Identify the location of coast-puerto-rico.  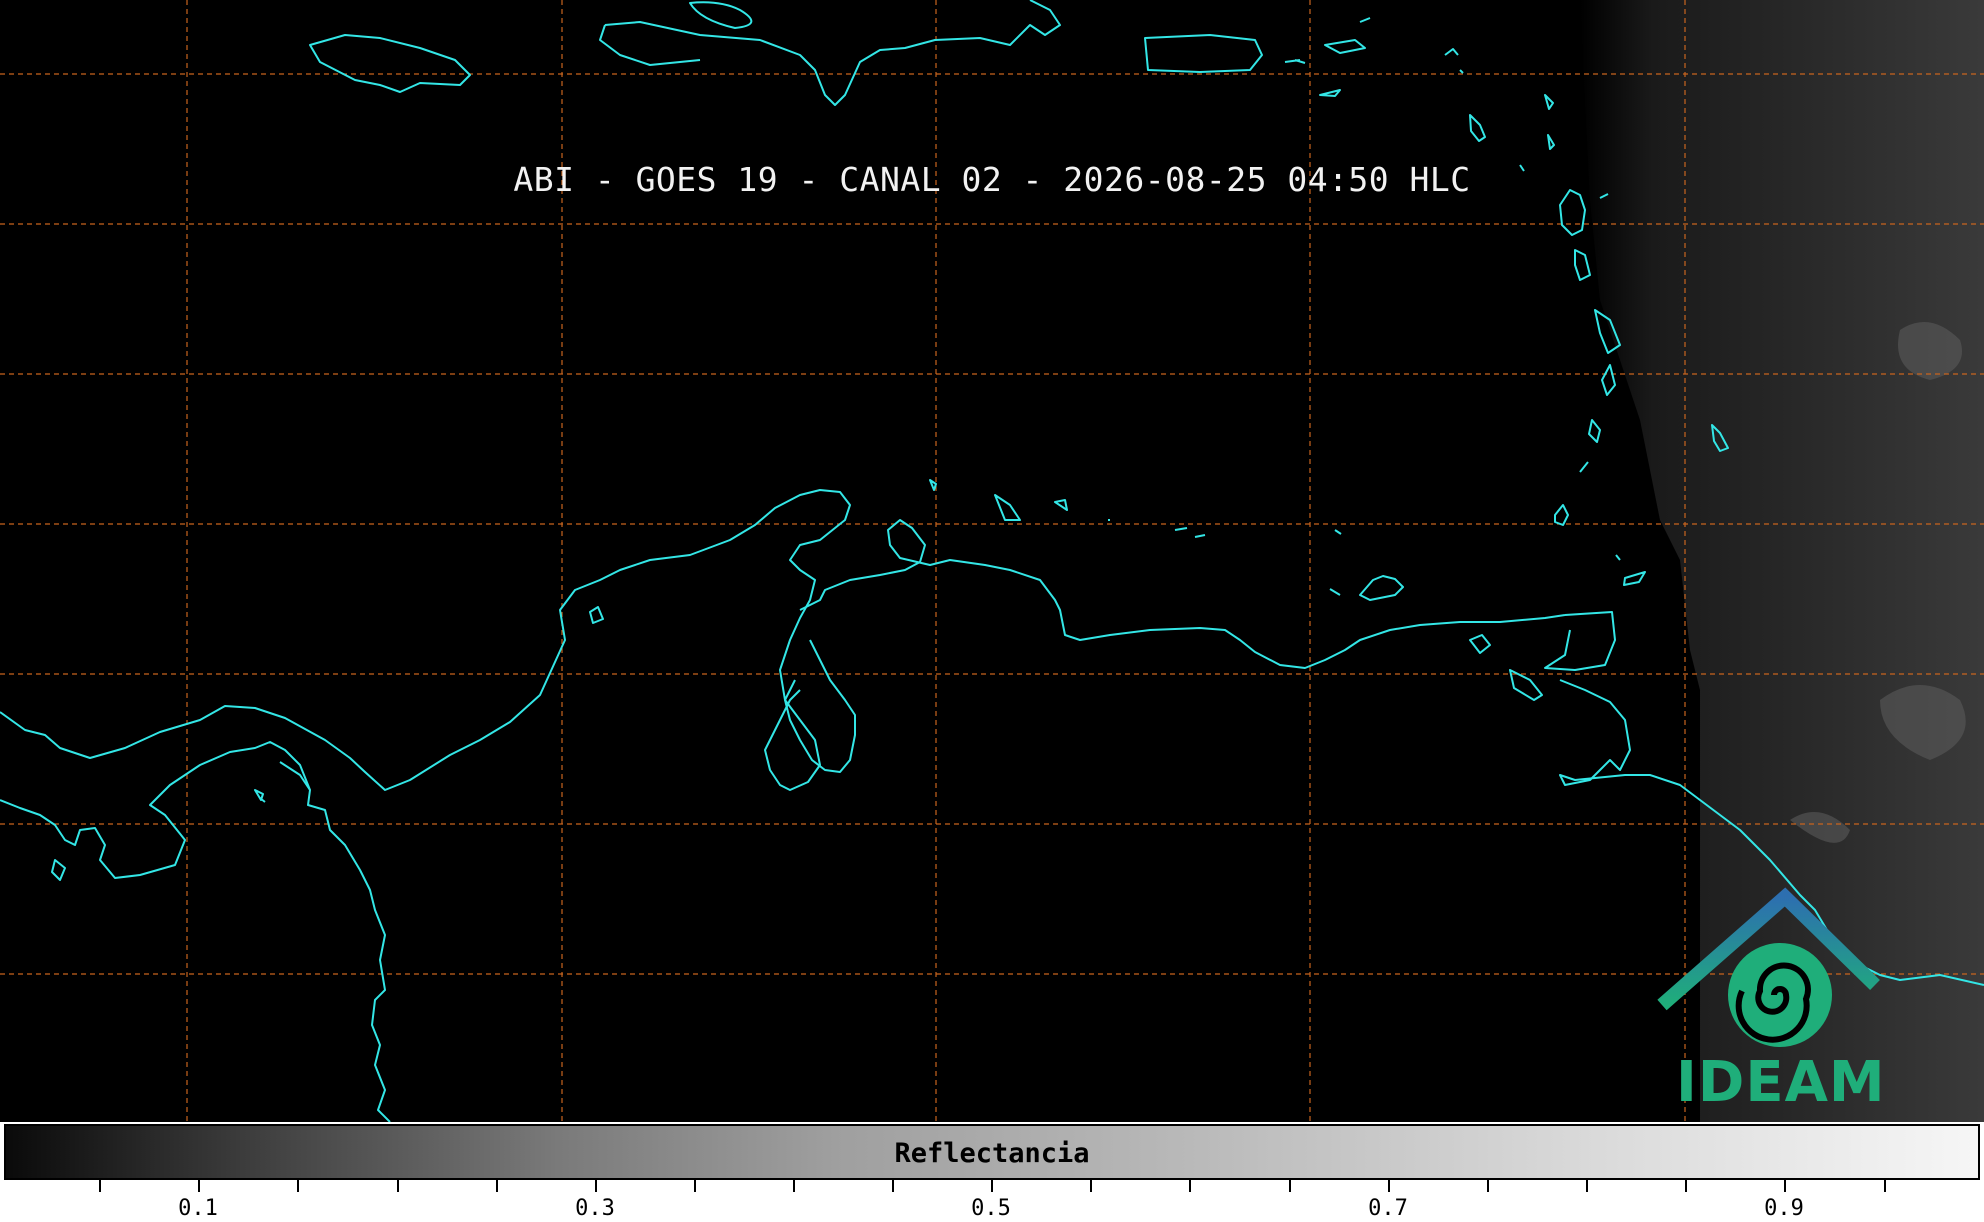
(1203, 53).